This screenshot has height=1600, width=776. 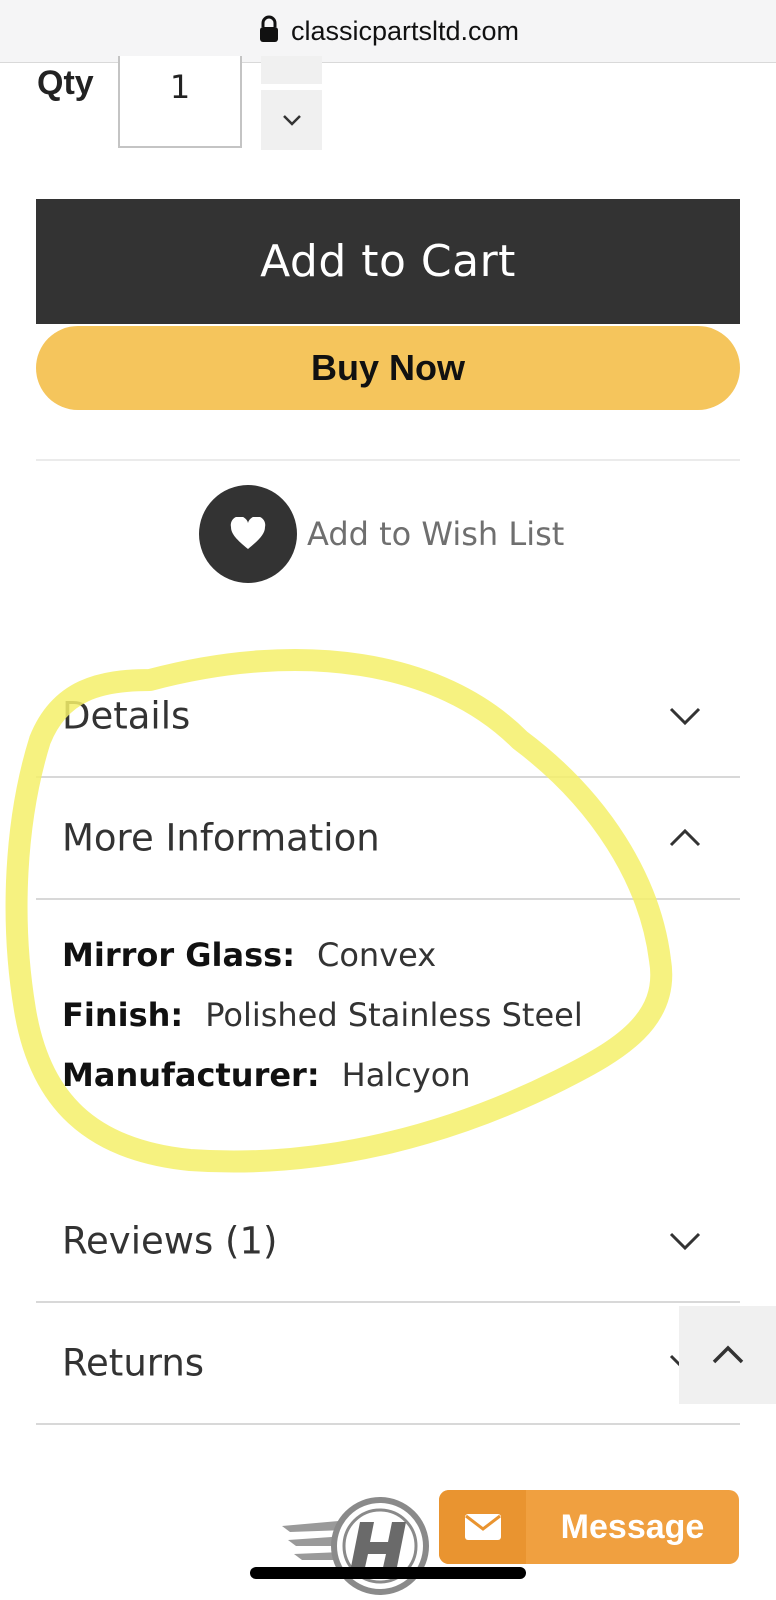 What do you see at coordinates (126, 716) in the screenshot?
I see `accordion-title: Details` at bounding box center [126, 716].